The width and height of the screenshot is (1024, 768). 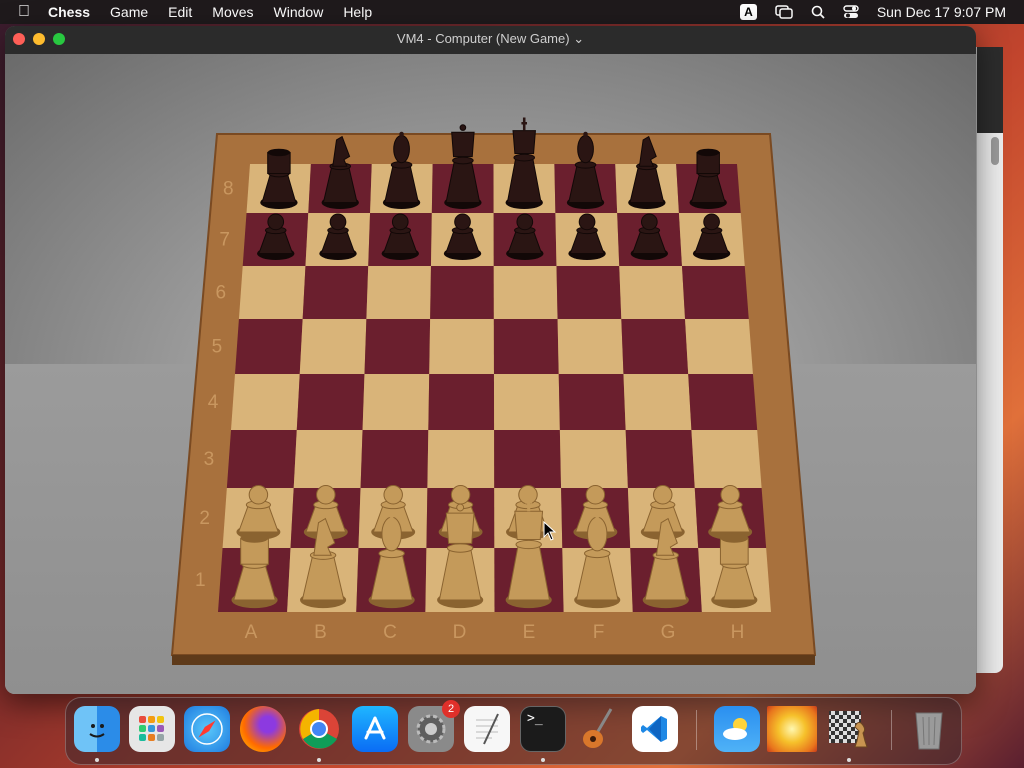 What do you see at coordinates (585, 149) in the screenshot?
I see `black-bishop-f-mitre` at bounding box center [585, 149].